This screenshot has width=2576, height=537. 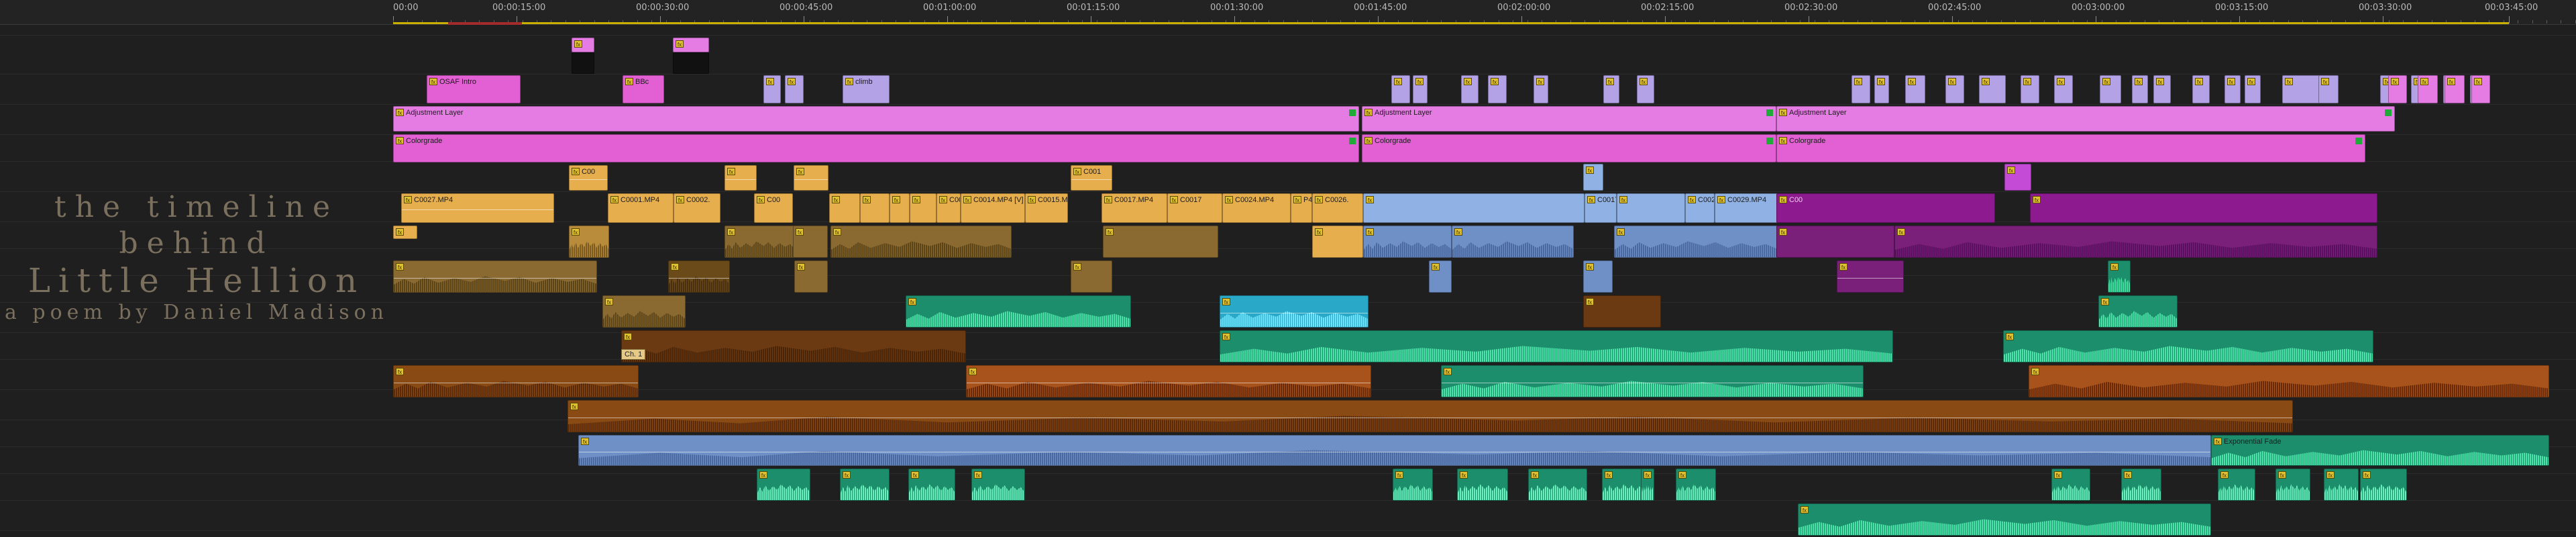 I want to click on timeline-clip: fx C0029.MP4, so click(x=1746, y=208).